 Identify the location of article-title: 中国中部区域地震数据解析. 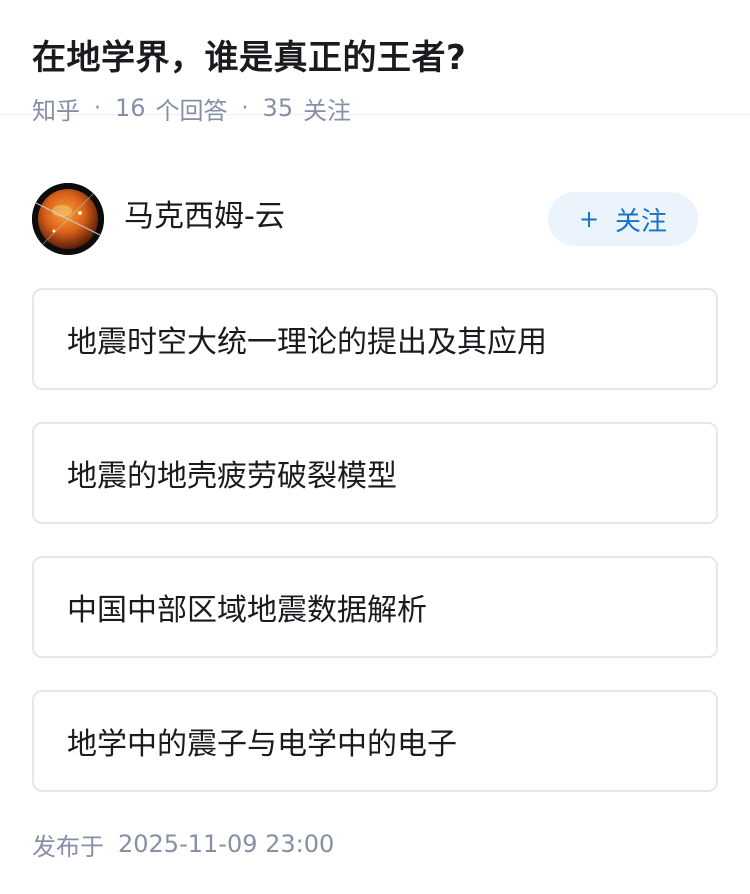
(247, 610).